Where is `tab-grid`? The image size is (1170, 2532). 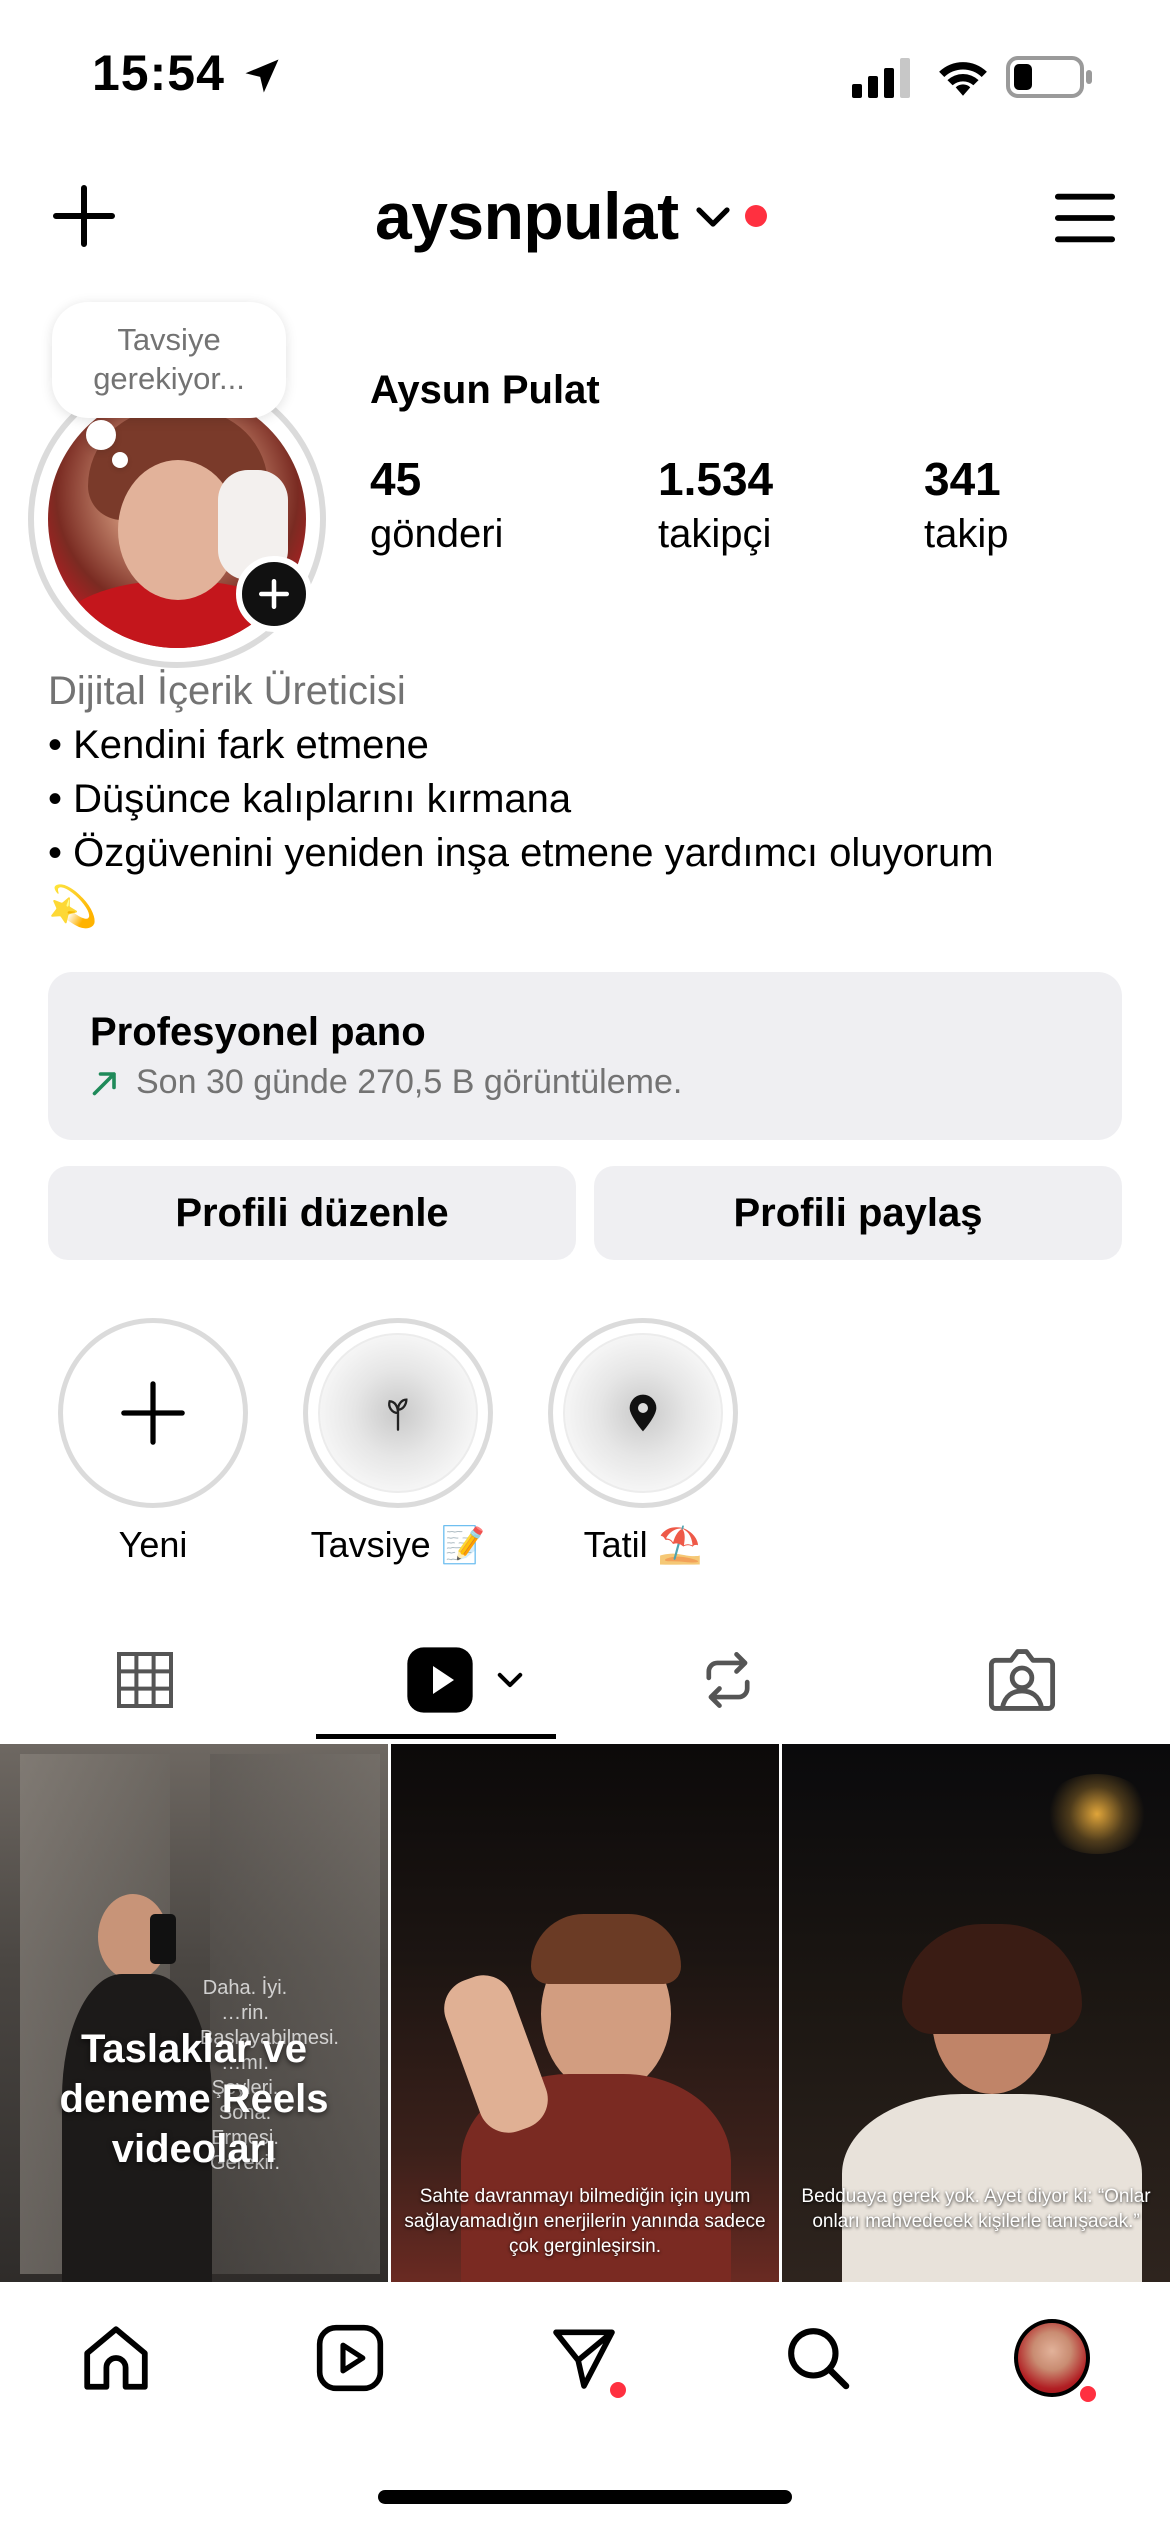 tab-grid is located at coordinates (145, 1680).